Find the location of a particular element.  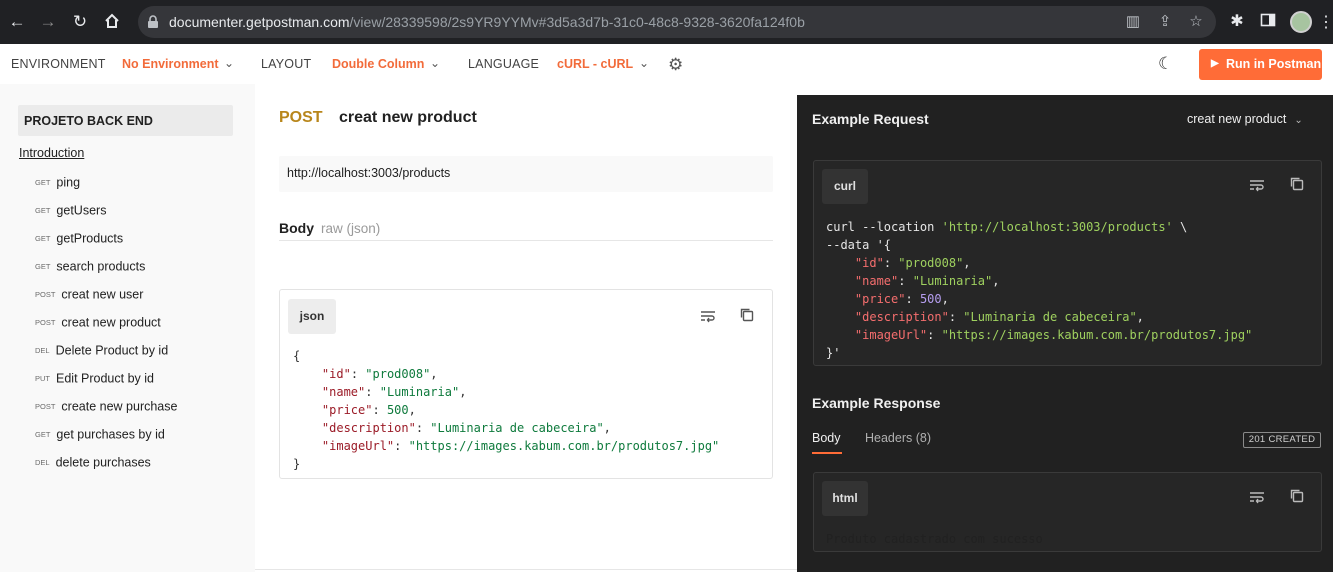

code-key: "price" is located at coordinates (347, 410).